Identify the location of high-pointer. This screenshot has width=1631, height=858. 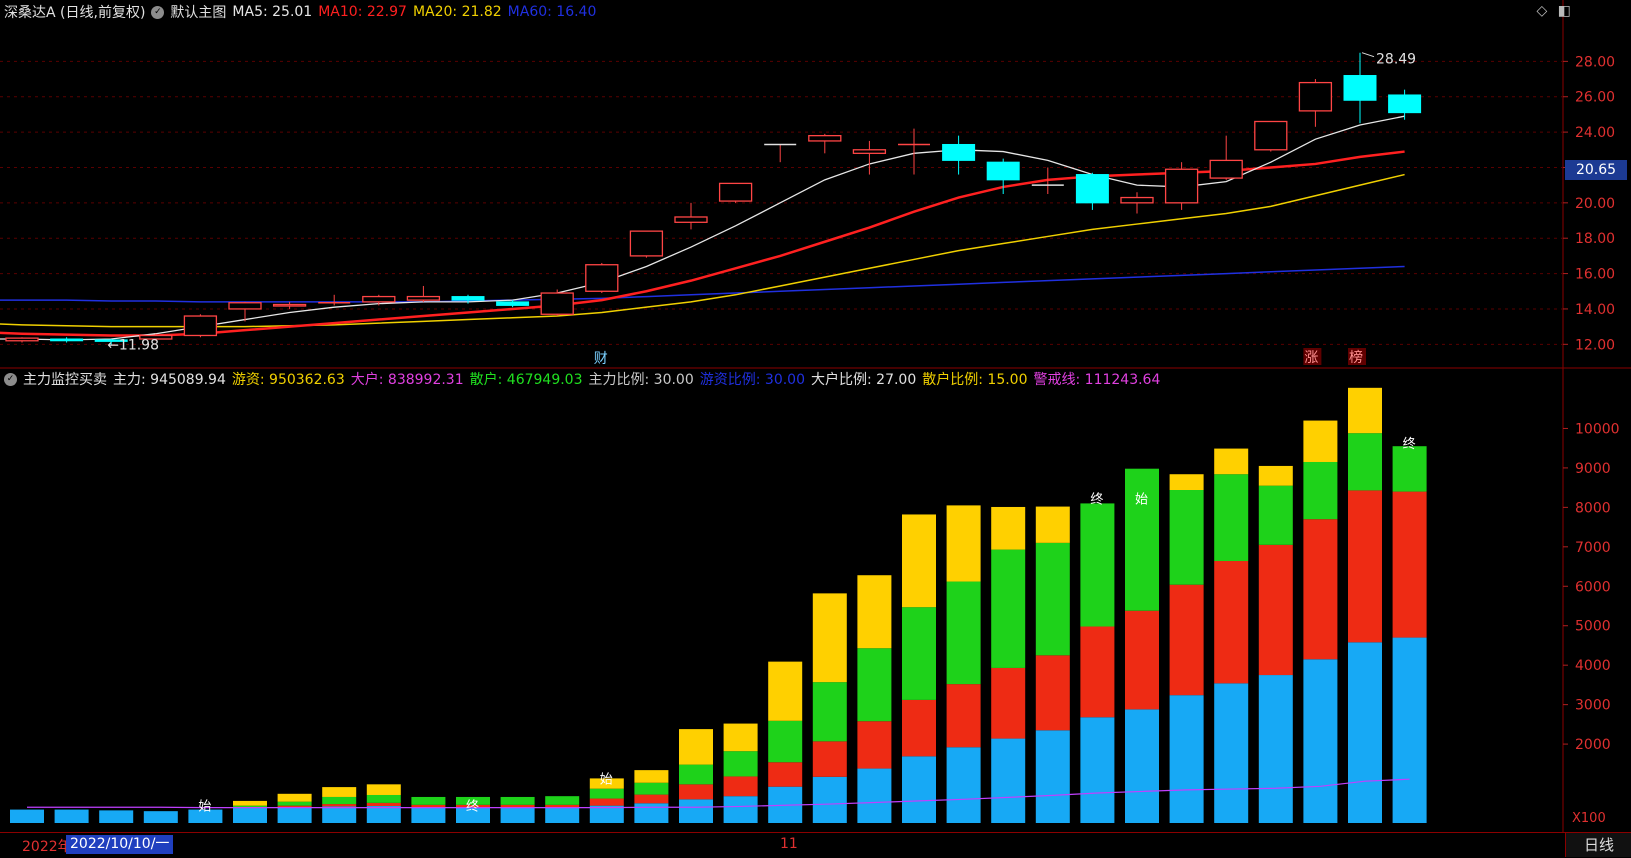
(1368, 55).